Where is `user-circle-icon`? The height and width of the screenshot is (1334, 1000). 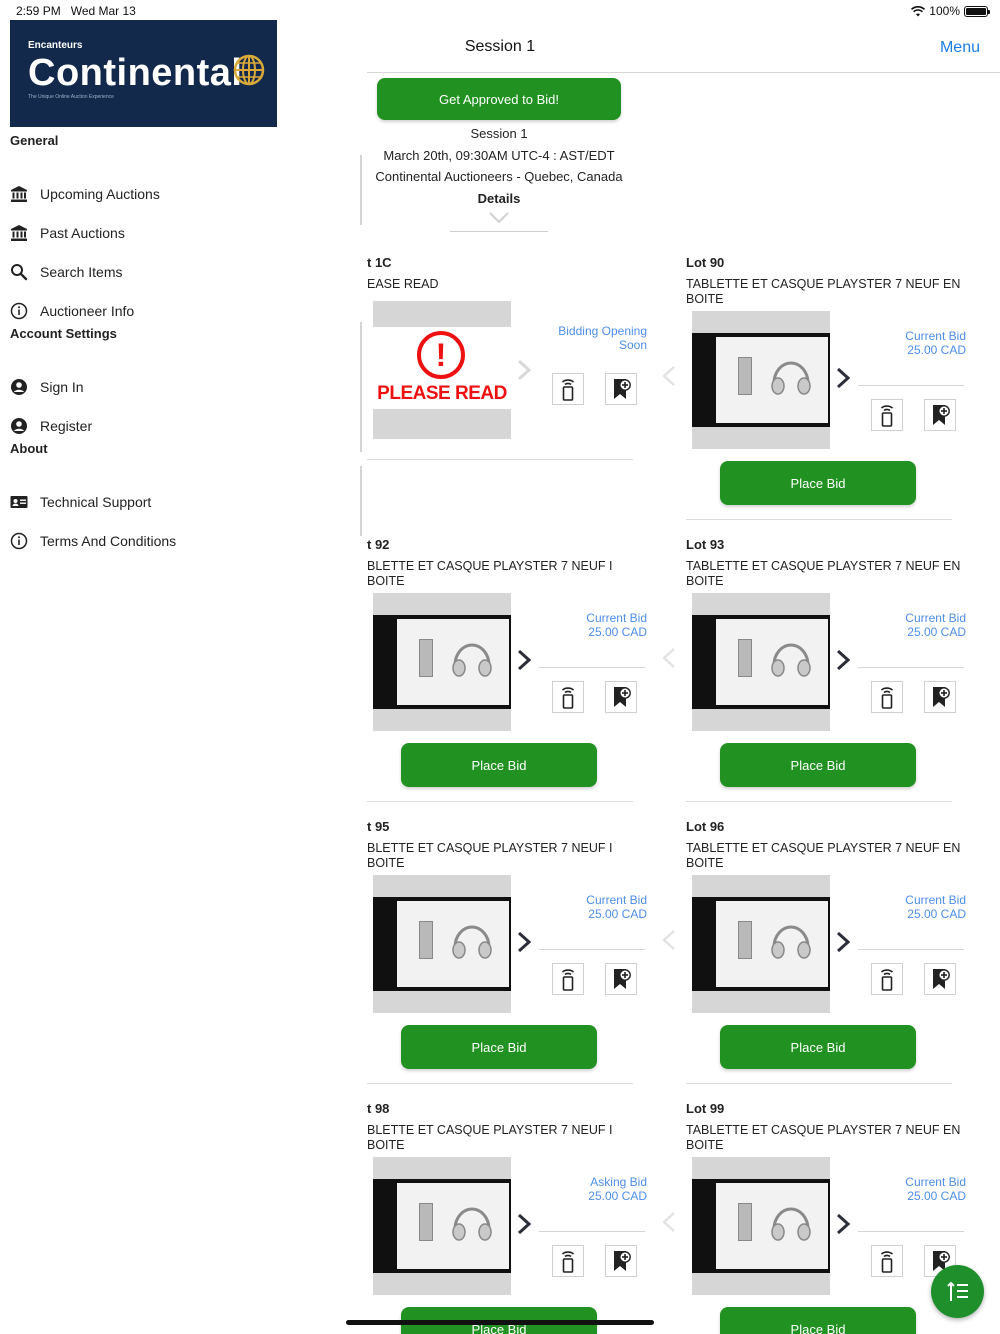
user-circle-icon is located at coordinates (19, 426).